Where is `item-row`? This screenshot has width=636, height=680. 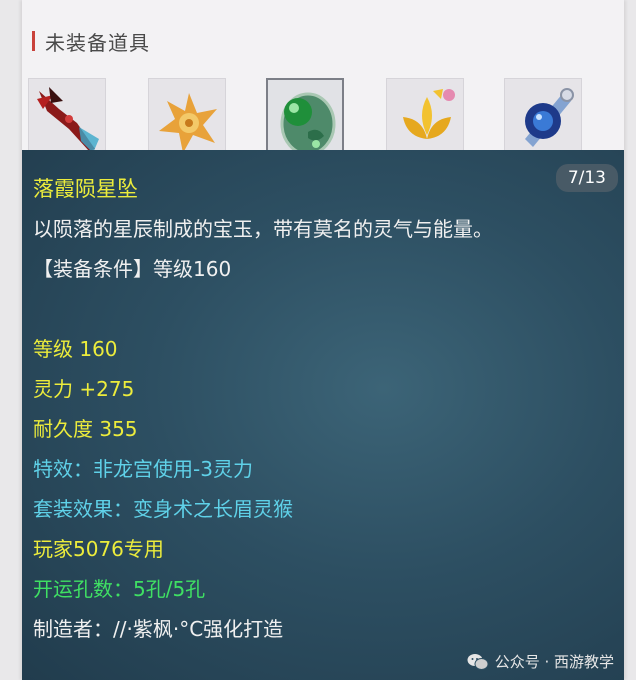
item-row is located at coordinates (323, 116).